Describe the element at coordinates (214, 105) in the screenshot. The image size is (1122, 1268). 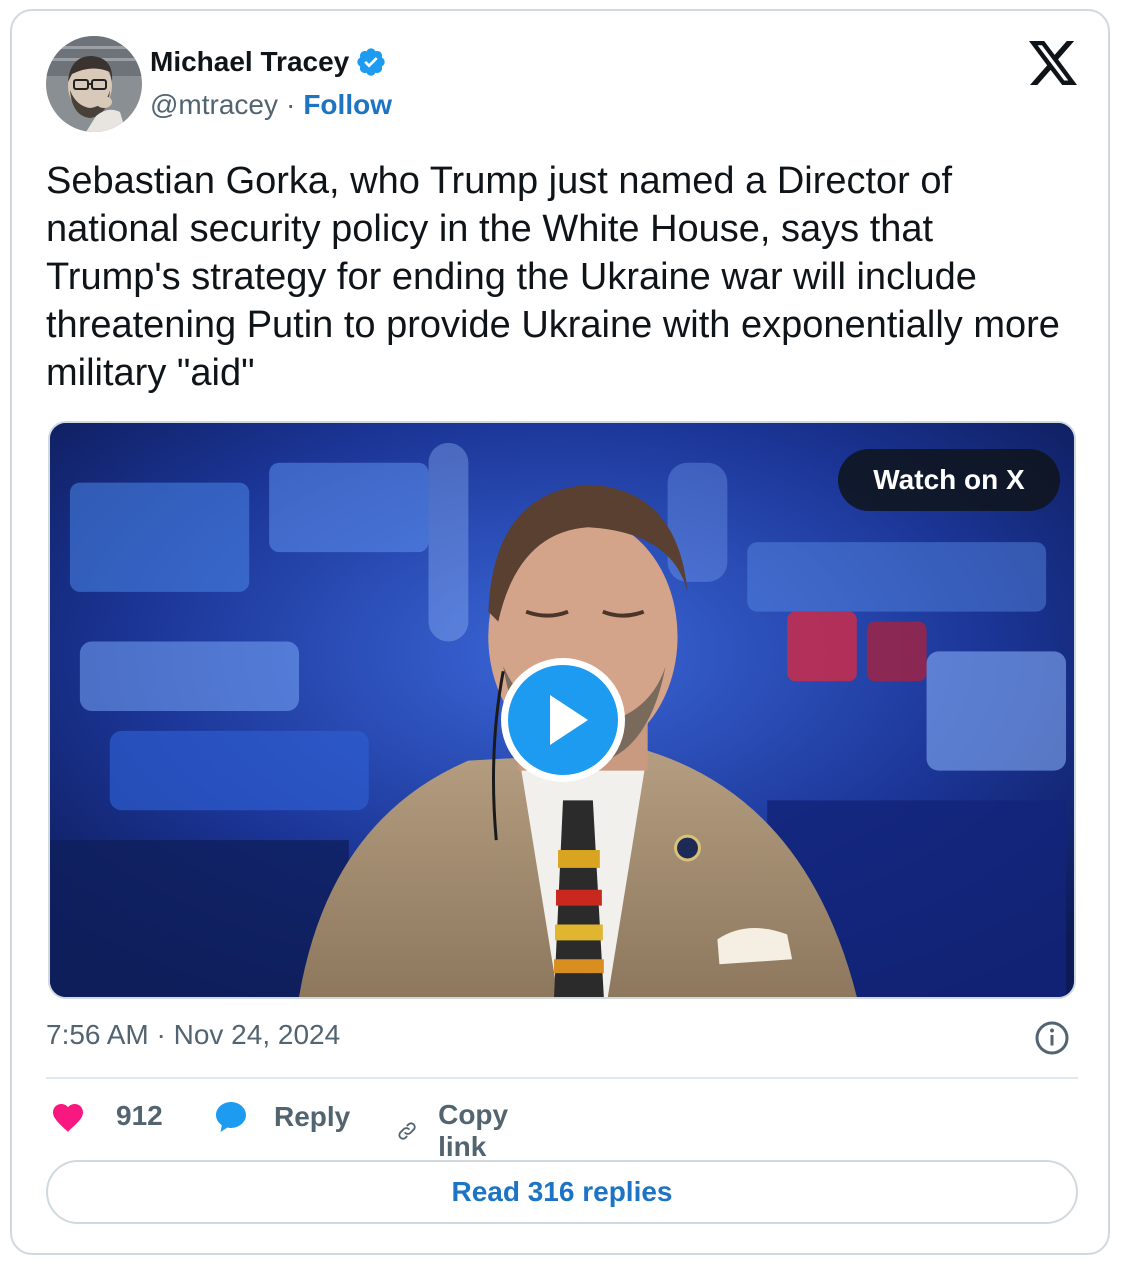
I see `author-handle: @mtracey` at that location.